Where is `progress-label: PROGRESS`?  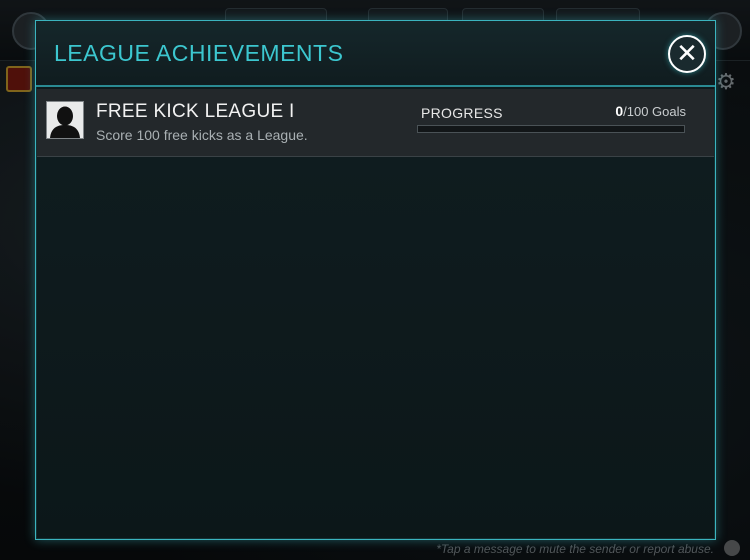 progress-label: PROGRESS is located at coordinates (462, 113).